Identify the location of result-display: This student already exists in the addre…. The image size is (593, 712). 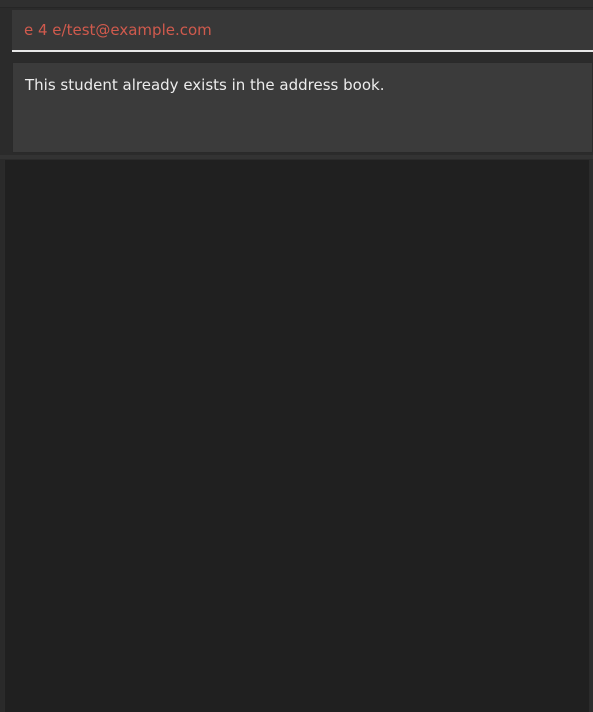
(302, 107).